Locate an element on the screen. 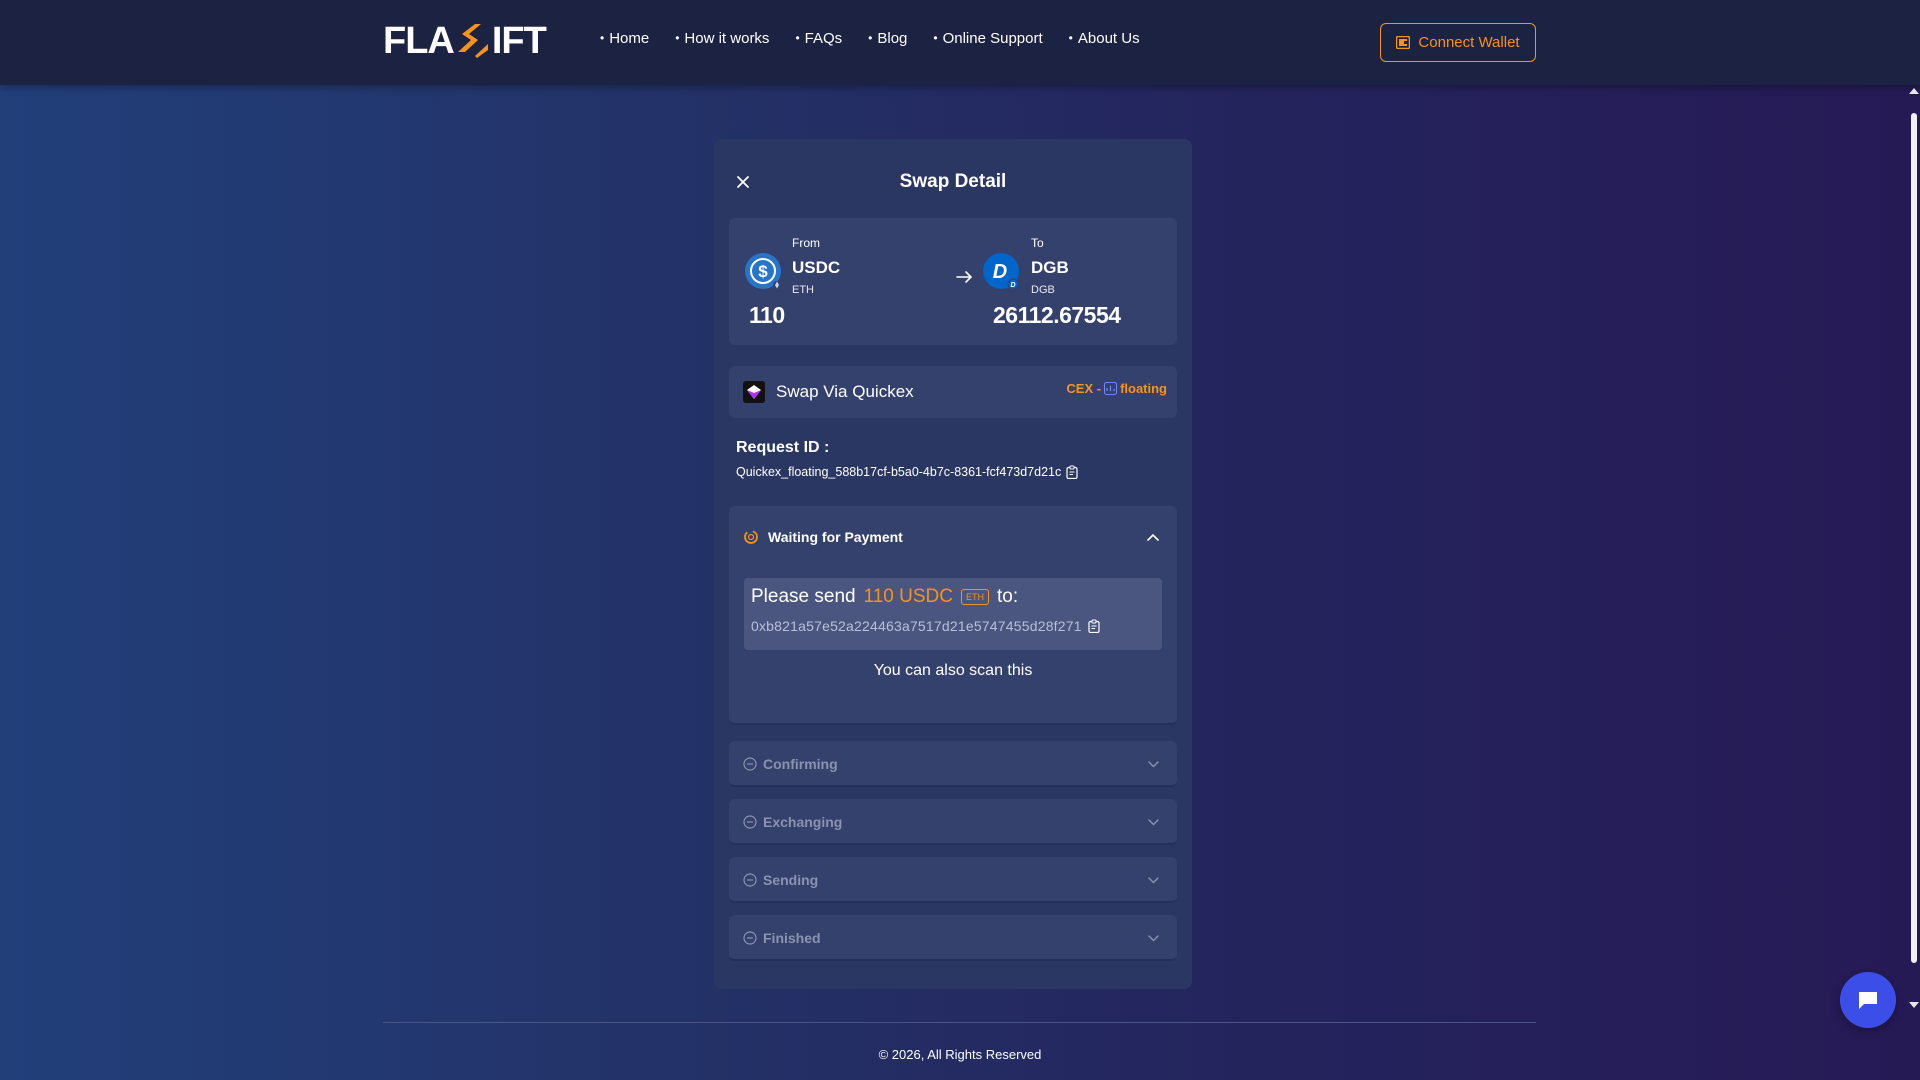  waiting-title: Waiting for Payment is located at coordinates (835, 537).